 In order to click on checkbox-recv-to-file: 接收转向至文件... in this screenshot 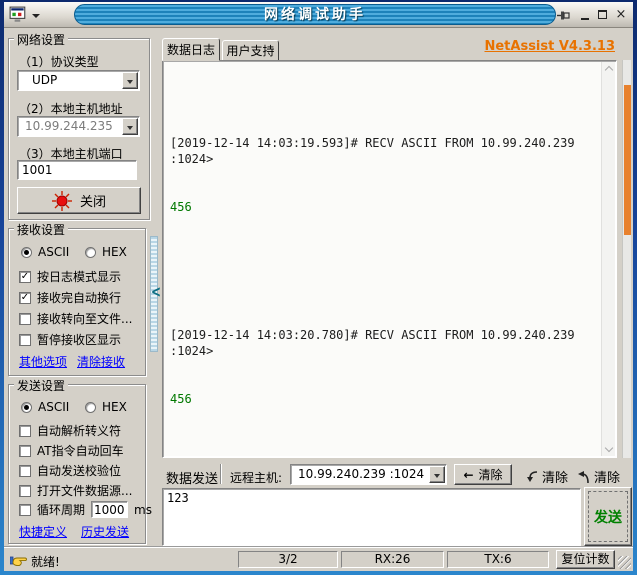, I will do `click(75, 318)`.